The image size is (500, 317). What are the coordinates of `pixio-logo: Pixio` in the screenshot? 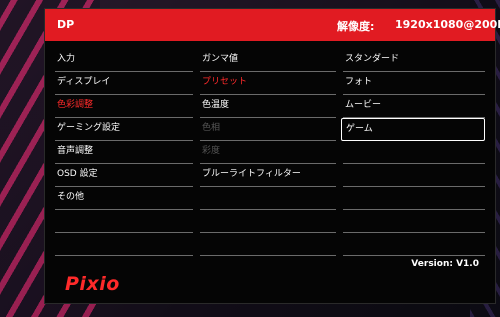 It's located at (92, 284).